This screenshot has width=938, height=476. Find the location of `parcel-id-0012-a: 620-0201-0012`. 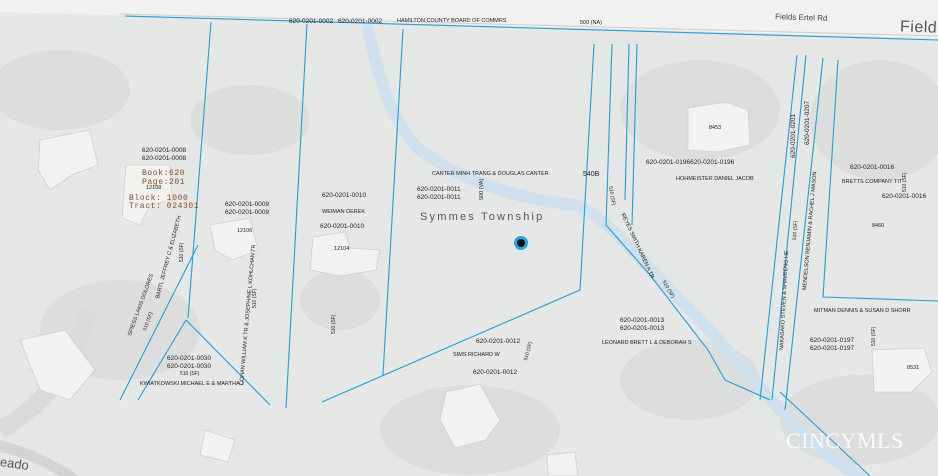

parcel-id-0012-a: 620-0201-0012 is located at coordinates (498, 341).